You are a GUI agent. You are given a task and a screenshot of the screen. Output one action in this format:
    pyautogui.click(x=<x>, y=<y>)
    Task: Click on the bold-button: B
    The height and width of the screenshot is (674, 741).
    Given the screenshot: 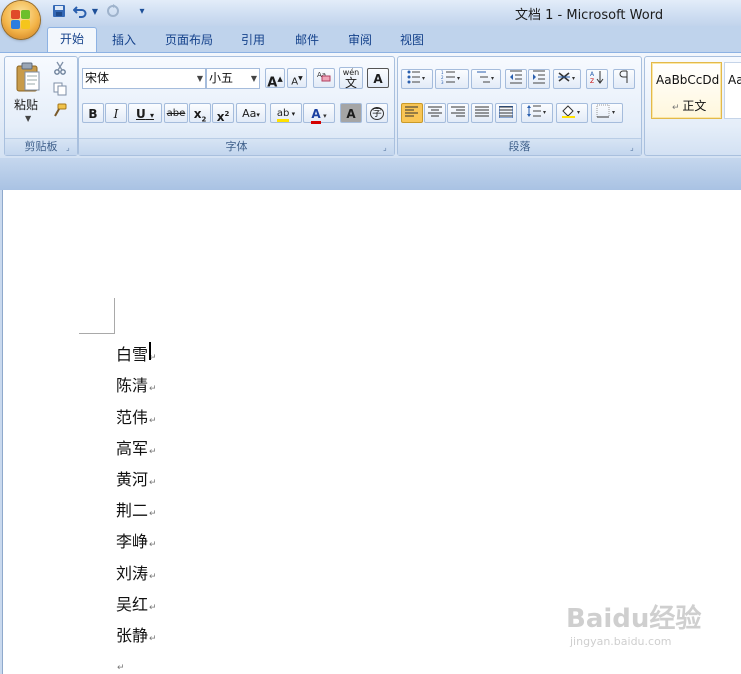 What is the action you would take?
    pyautogui.click(x=93, y=113)
    